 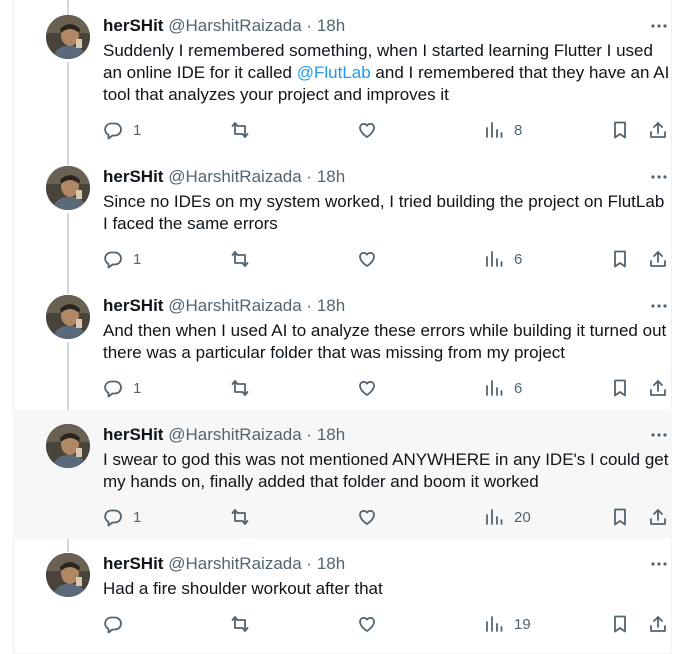 I want to click on views-button: 20, so click(x=507, y=517).